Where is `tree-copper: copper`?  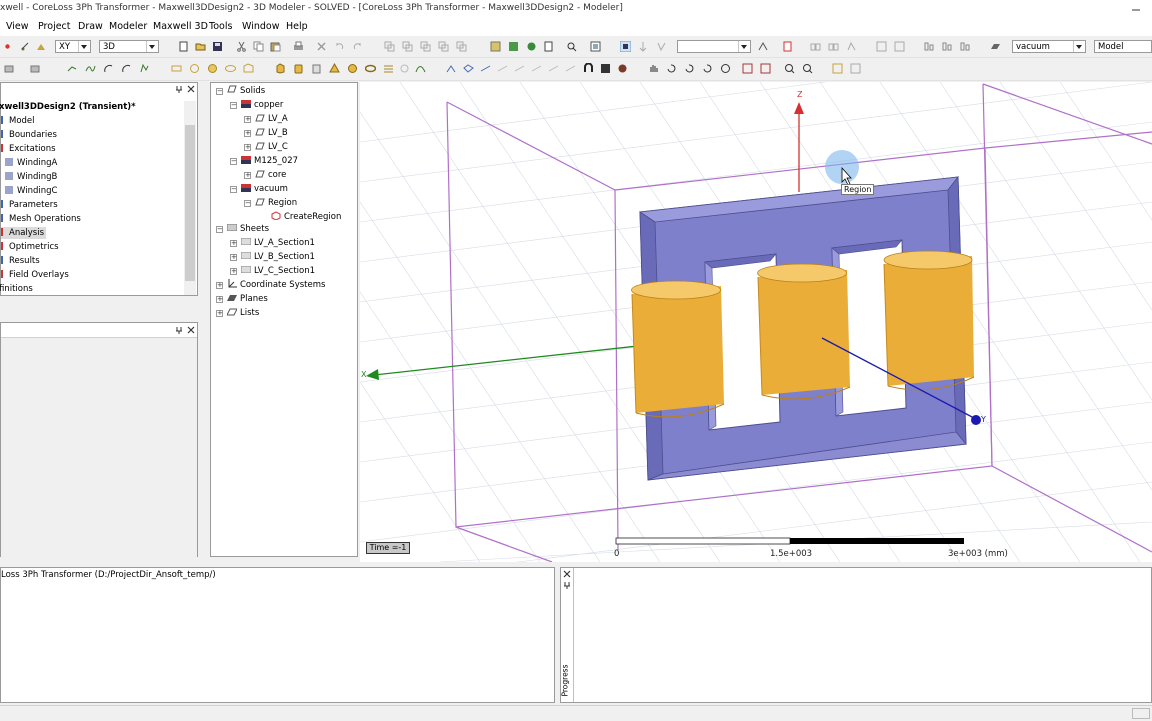
tree-copper: copper is located at coordinates (262, 105).